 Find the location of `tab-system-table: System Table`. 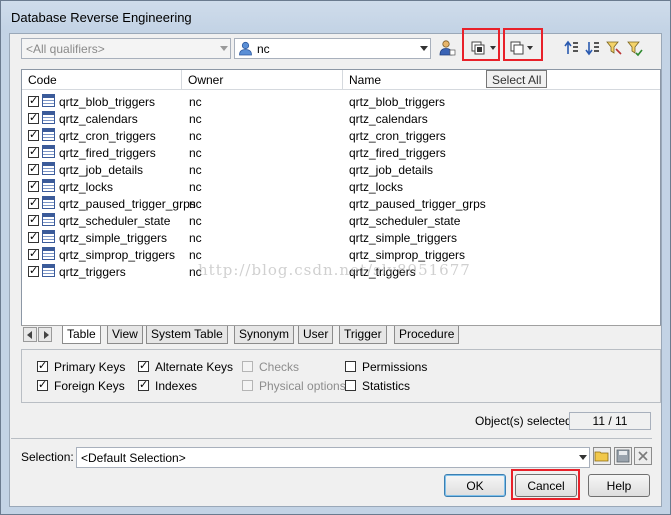

tab-system-table: System Table is located at coordinates (187, 335).